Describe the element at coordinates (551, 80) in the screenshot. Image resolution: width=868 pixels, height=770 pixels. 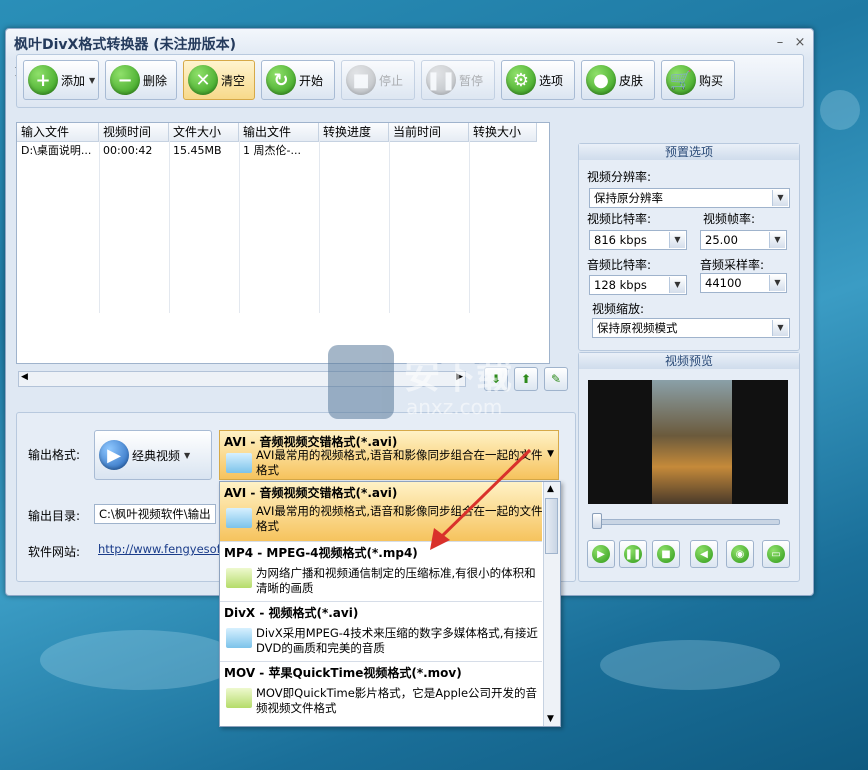
I see `options-label: 选项` at that location.